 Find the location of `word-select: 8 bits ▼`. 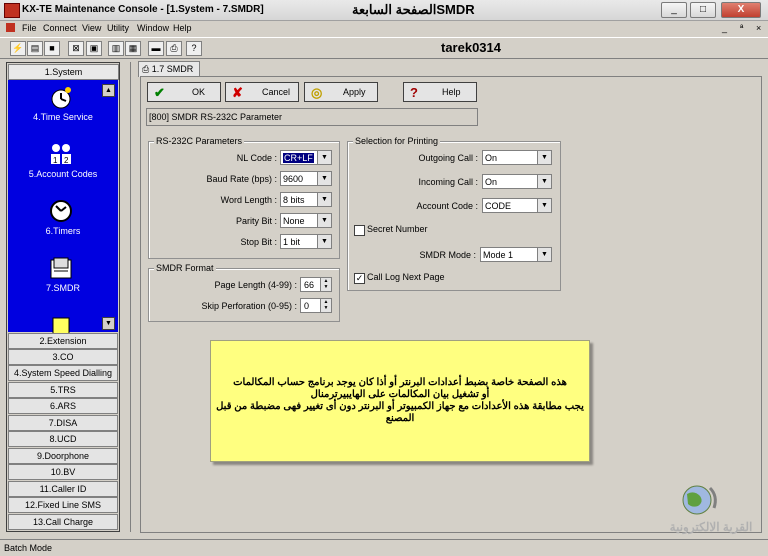

word-select: 8 bits ▼ is located at coordinates (306, 199).